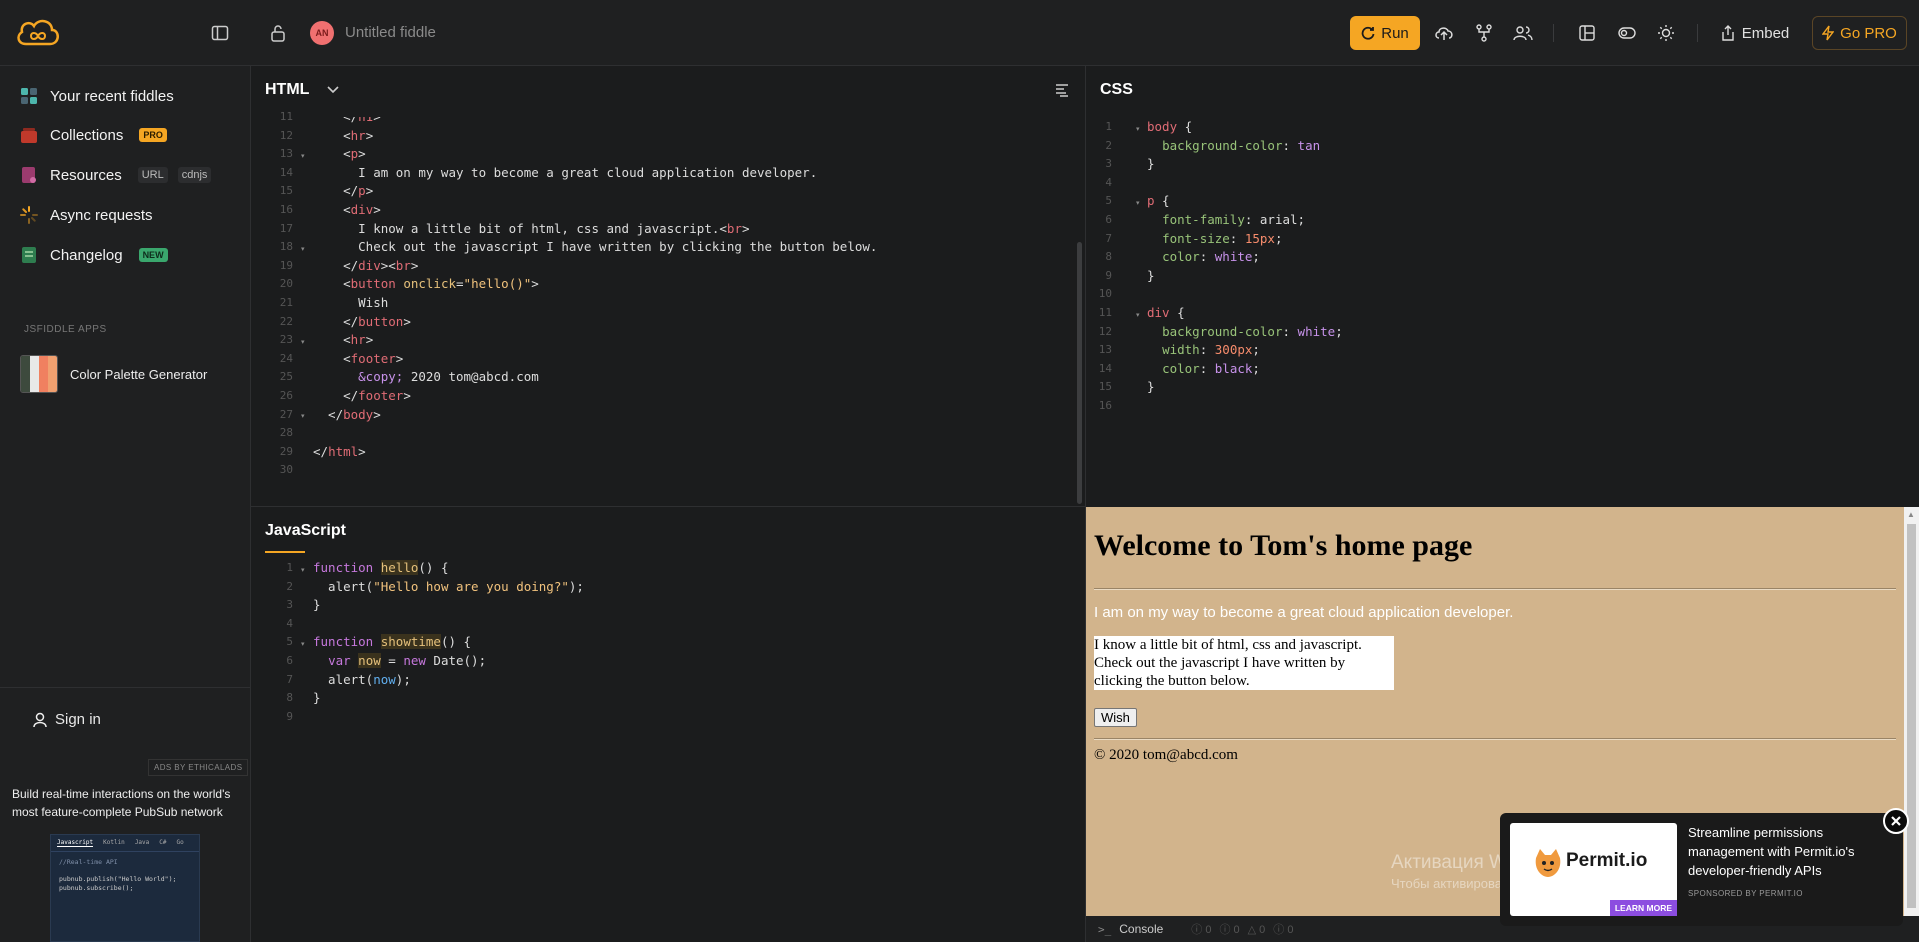 This screenshot has width=1919, height=942. What do you see at coordinates (220, 33) in the screenshot?
I see `sidebar-toggle-icon` at bounding box center [220, 33].